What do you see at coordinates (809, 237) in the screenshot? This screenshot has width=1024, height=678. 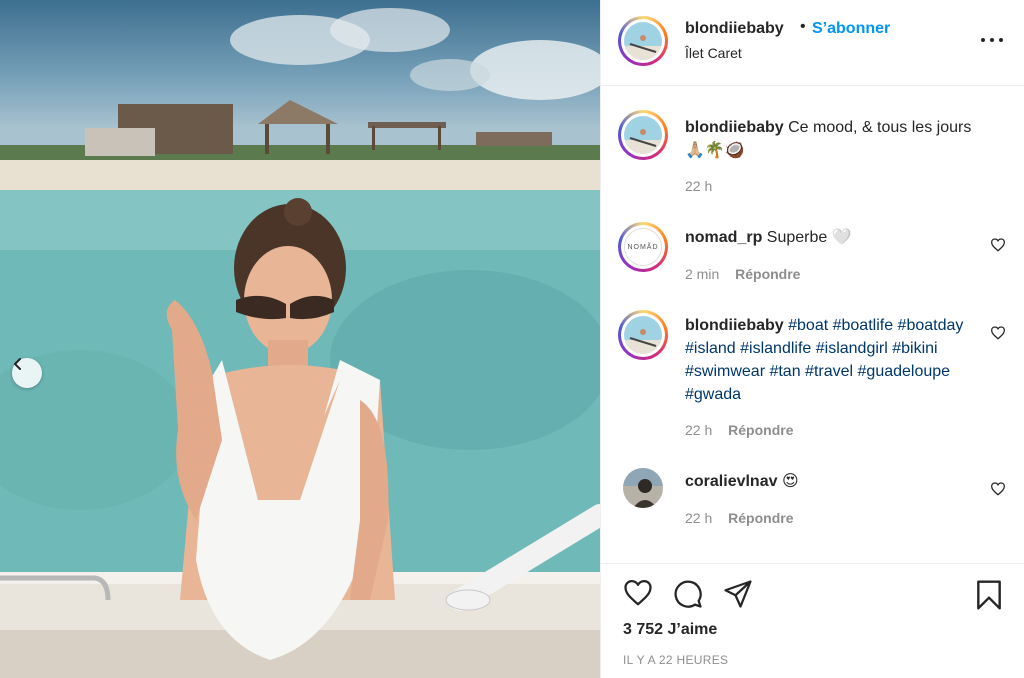 I see `comment-body: Superbe 🤍` at bounding box center [809, 237].